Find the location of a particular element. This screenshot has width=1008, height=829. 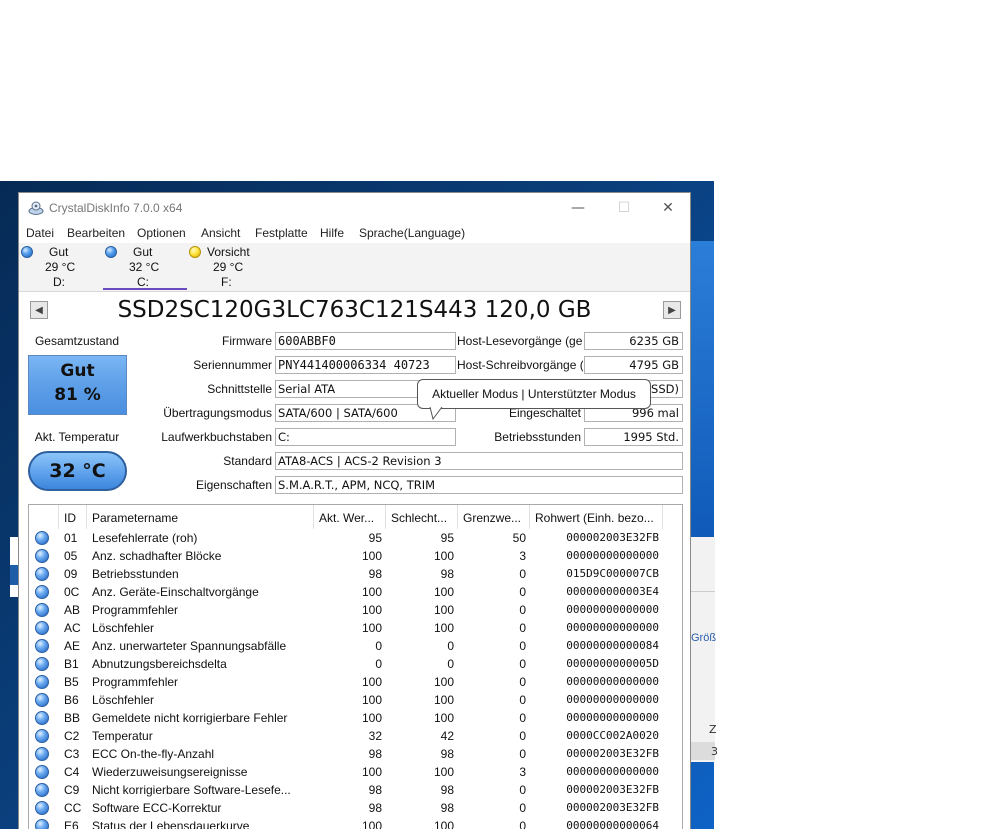

serial-field: PNY441400006334 40723 is located at coordinates (365, 365).